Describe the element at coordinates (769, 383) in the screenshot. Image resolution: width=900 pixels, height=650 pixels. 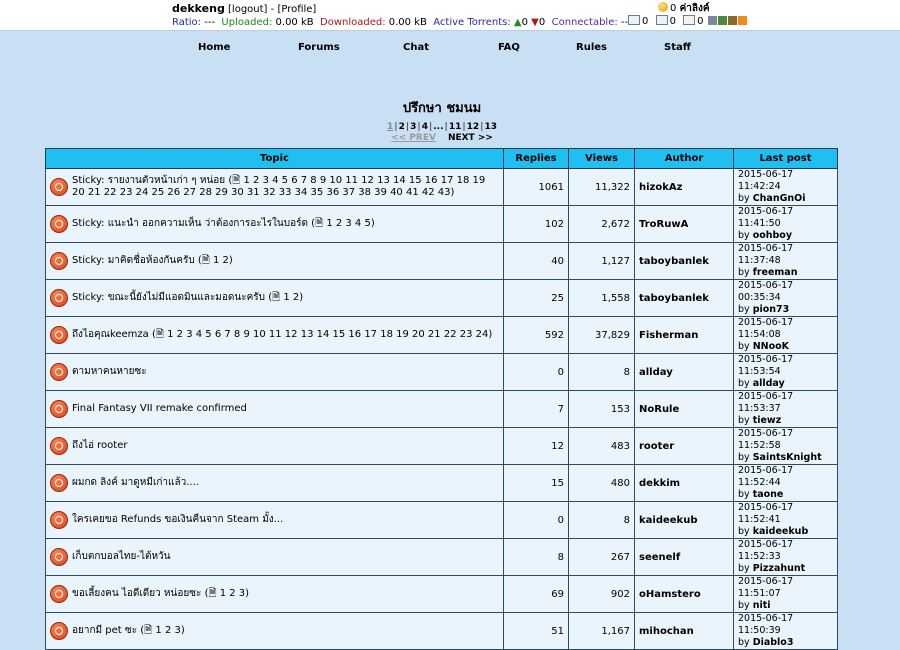
I see `last-post-user: allday` at that location.